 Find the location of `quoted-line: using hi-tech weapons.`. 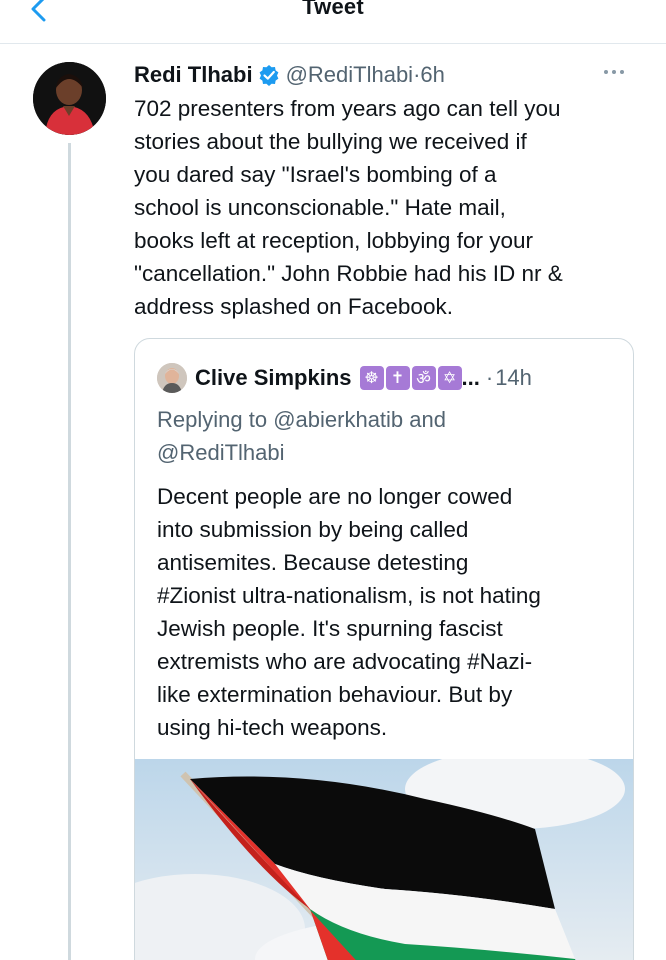

quoted-line: using hi-tech weapons. is located at coordinates (272, 727).